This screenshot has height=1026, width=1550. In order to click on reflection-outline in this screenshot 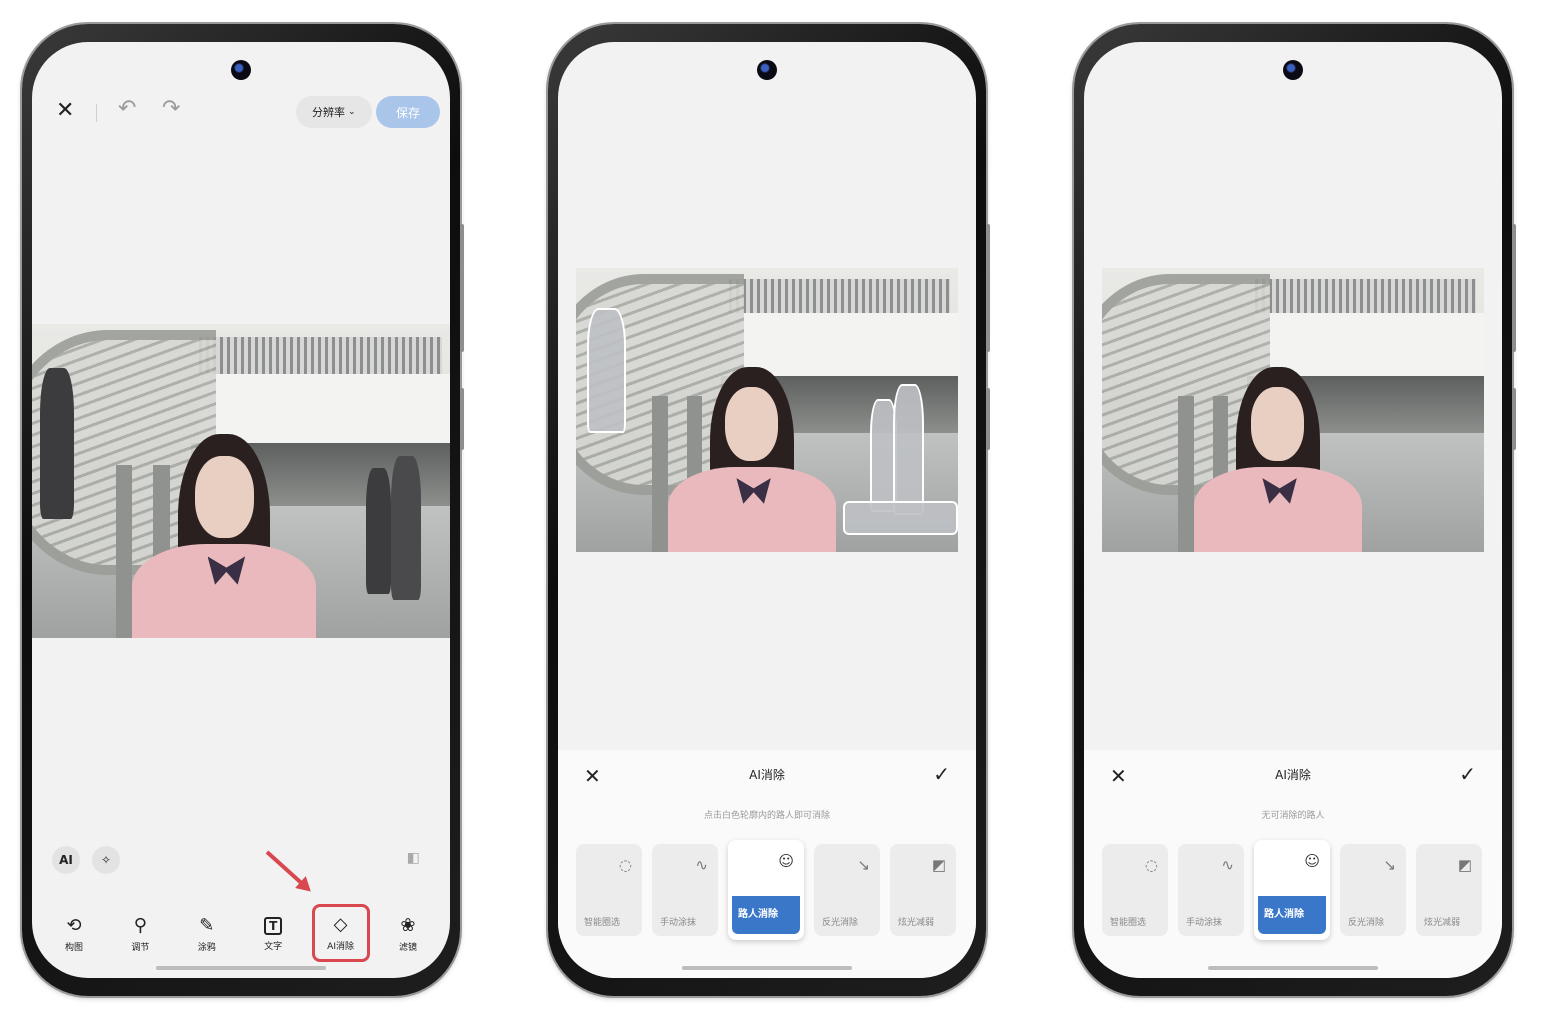, I will do `click(900, 517)`.